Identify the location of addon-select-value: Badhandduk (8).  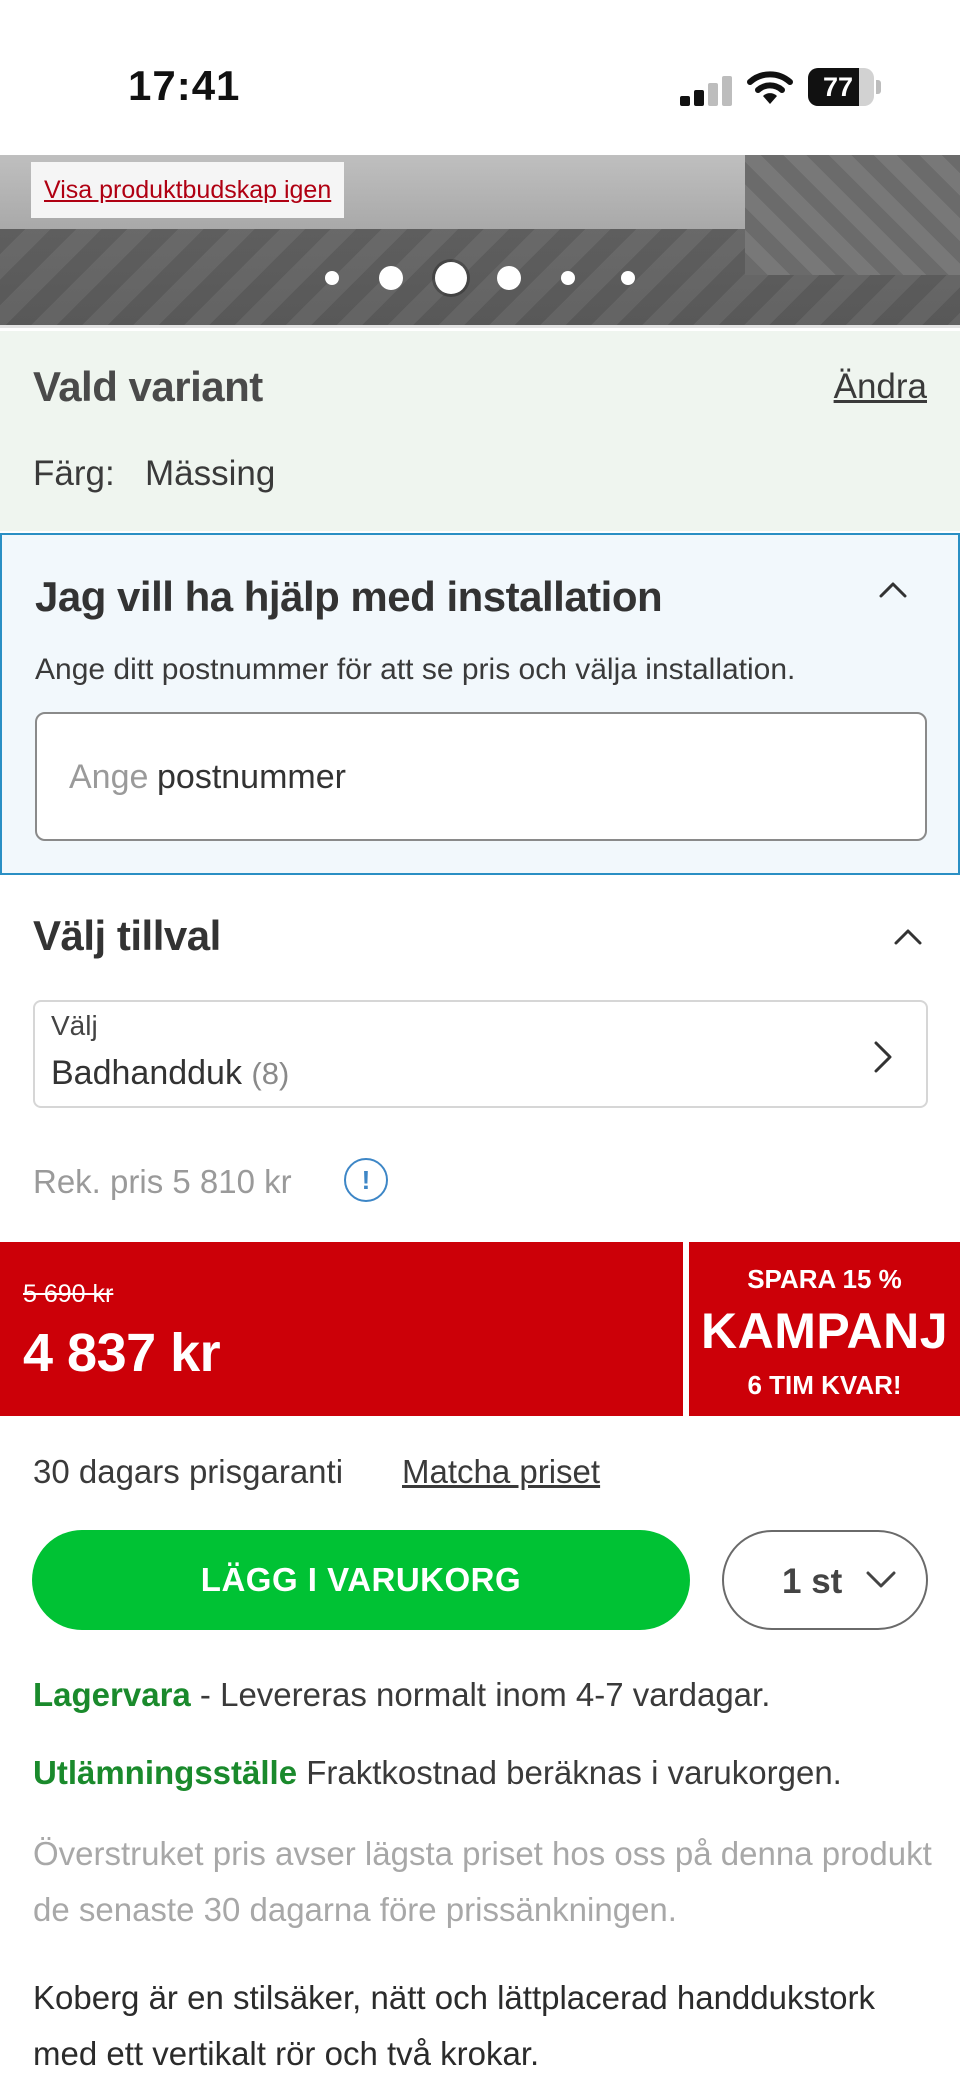
(170, 1073).